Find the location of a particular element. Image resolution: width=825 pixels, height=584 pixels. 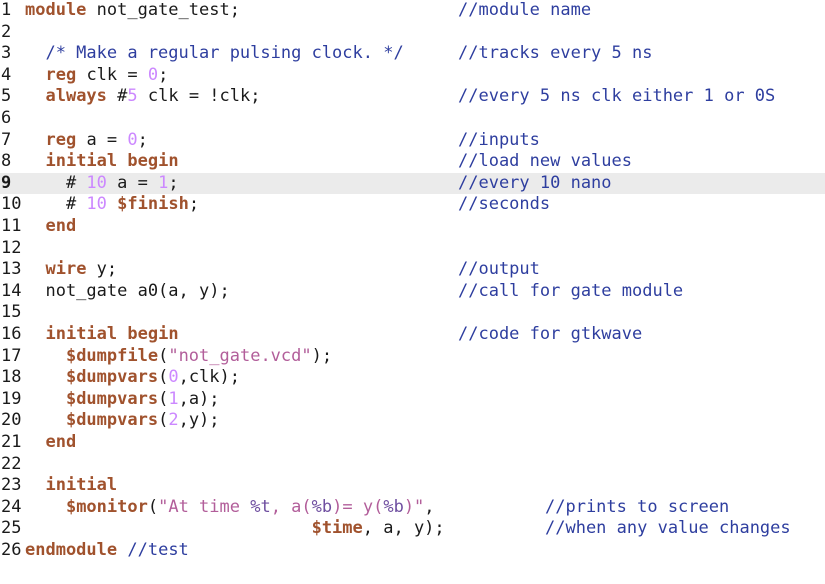

code-token: ,a); is located at coordinates (199, 398).